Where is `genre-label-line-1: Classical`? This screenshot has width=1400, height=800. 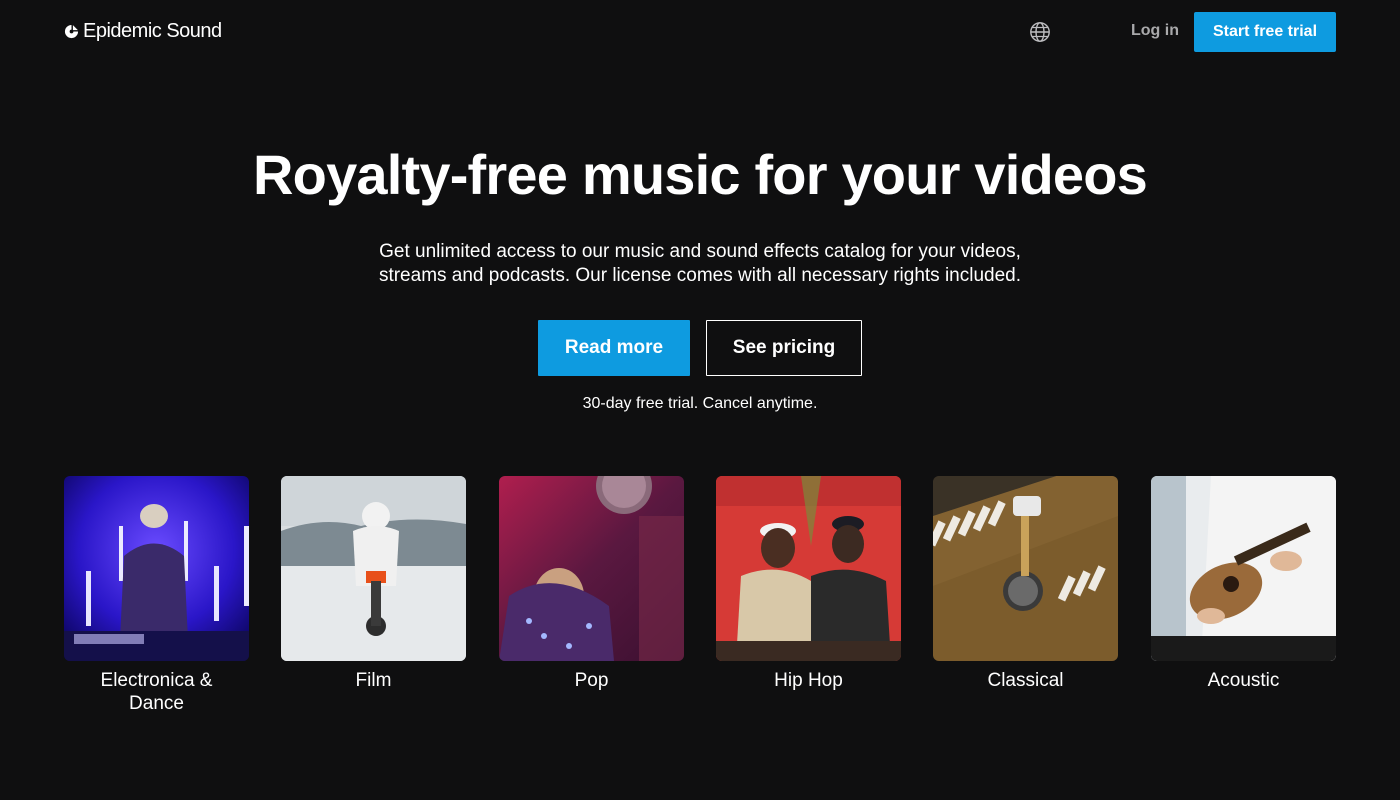
genre-label-line-1: Classical is located at coordinates (1025, 680).